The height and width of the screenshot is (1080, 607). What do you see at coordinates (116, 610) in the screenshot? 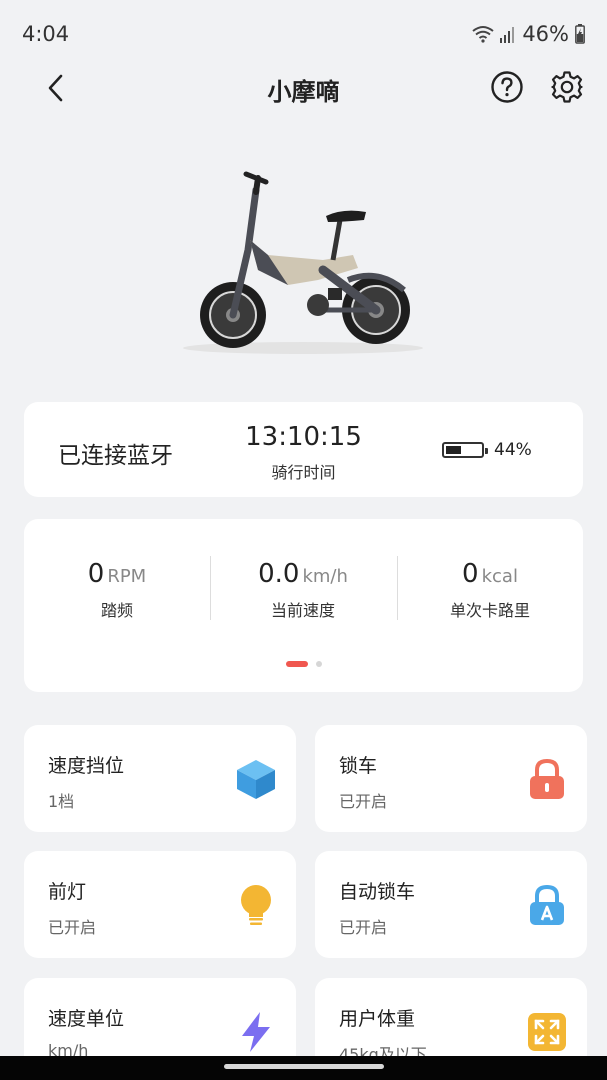
I see `stat-label: 踏频` at bounding box center [116, 610].